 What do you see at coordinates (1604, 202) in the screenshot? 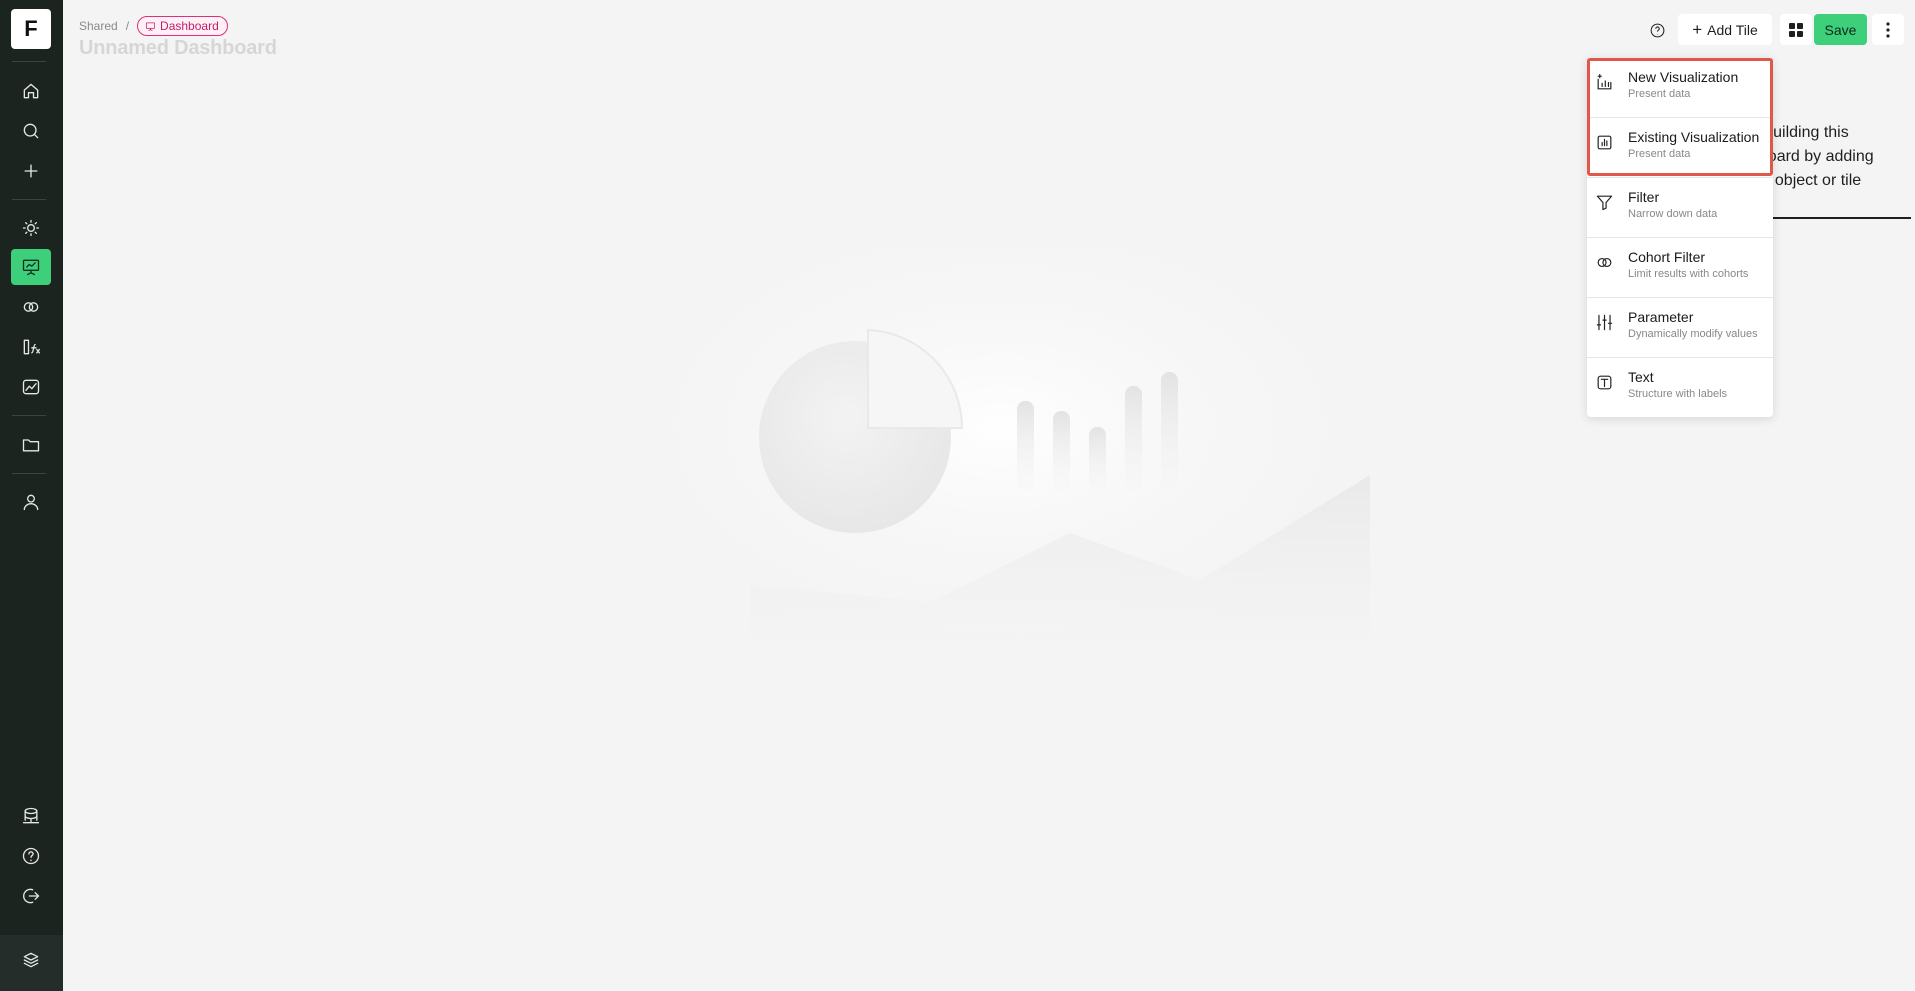
I see `filter-icon` at bounding box center [1604, 202].